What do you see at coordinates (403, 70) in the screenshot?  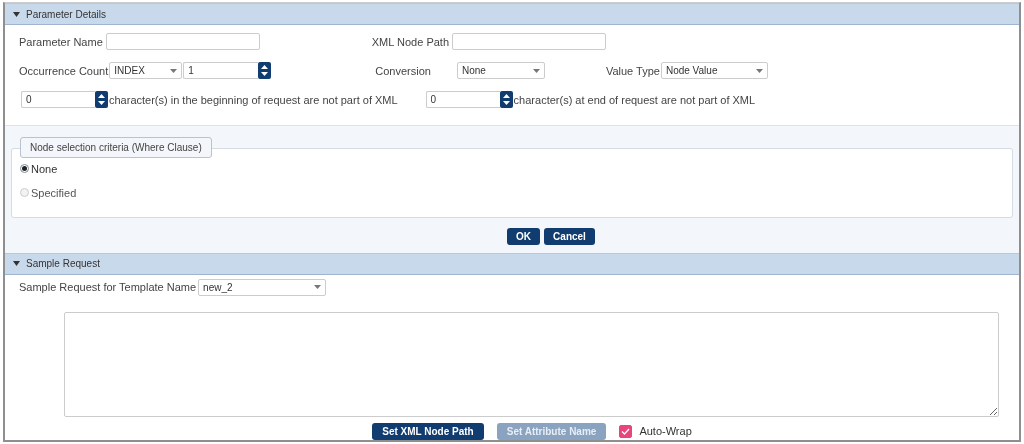 I see `field-label: Conversion` at bounding box center [403, 70].